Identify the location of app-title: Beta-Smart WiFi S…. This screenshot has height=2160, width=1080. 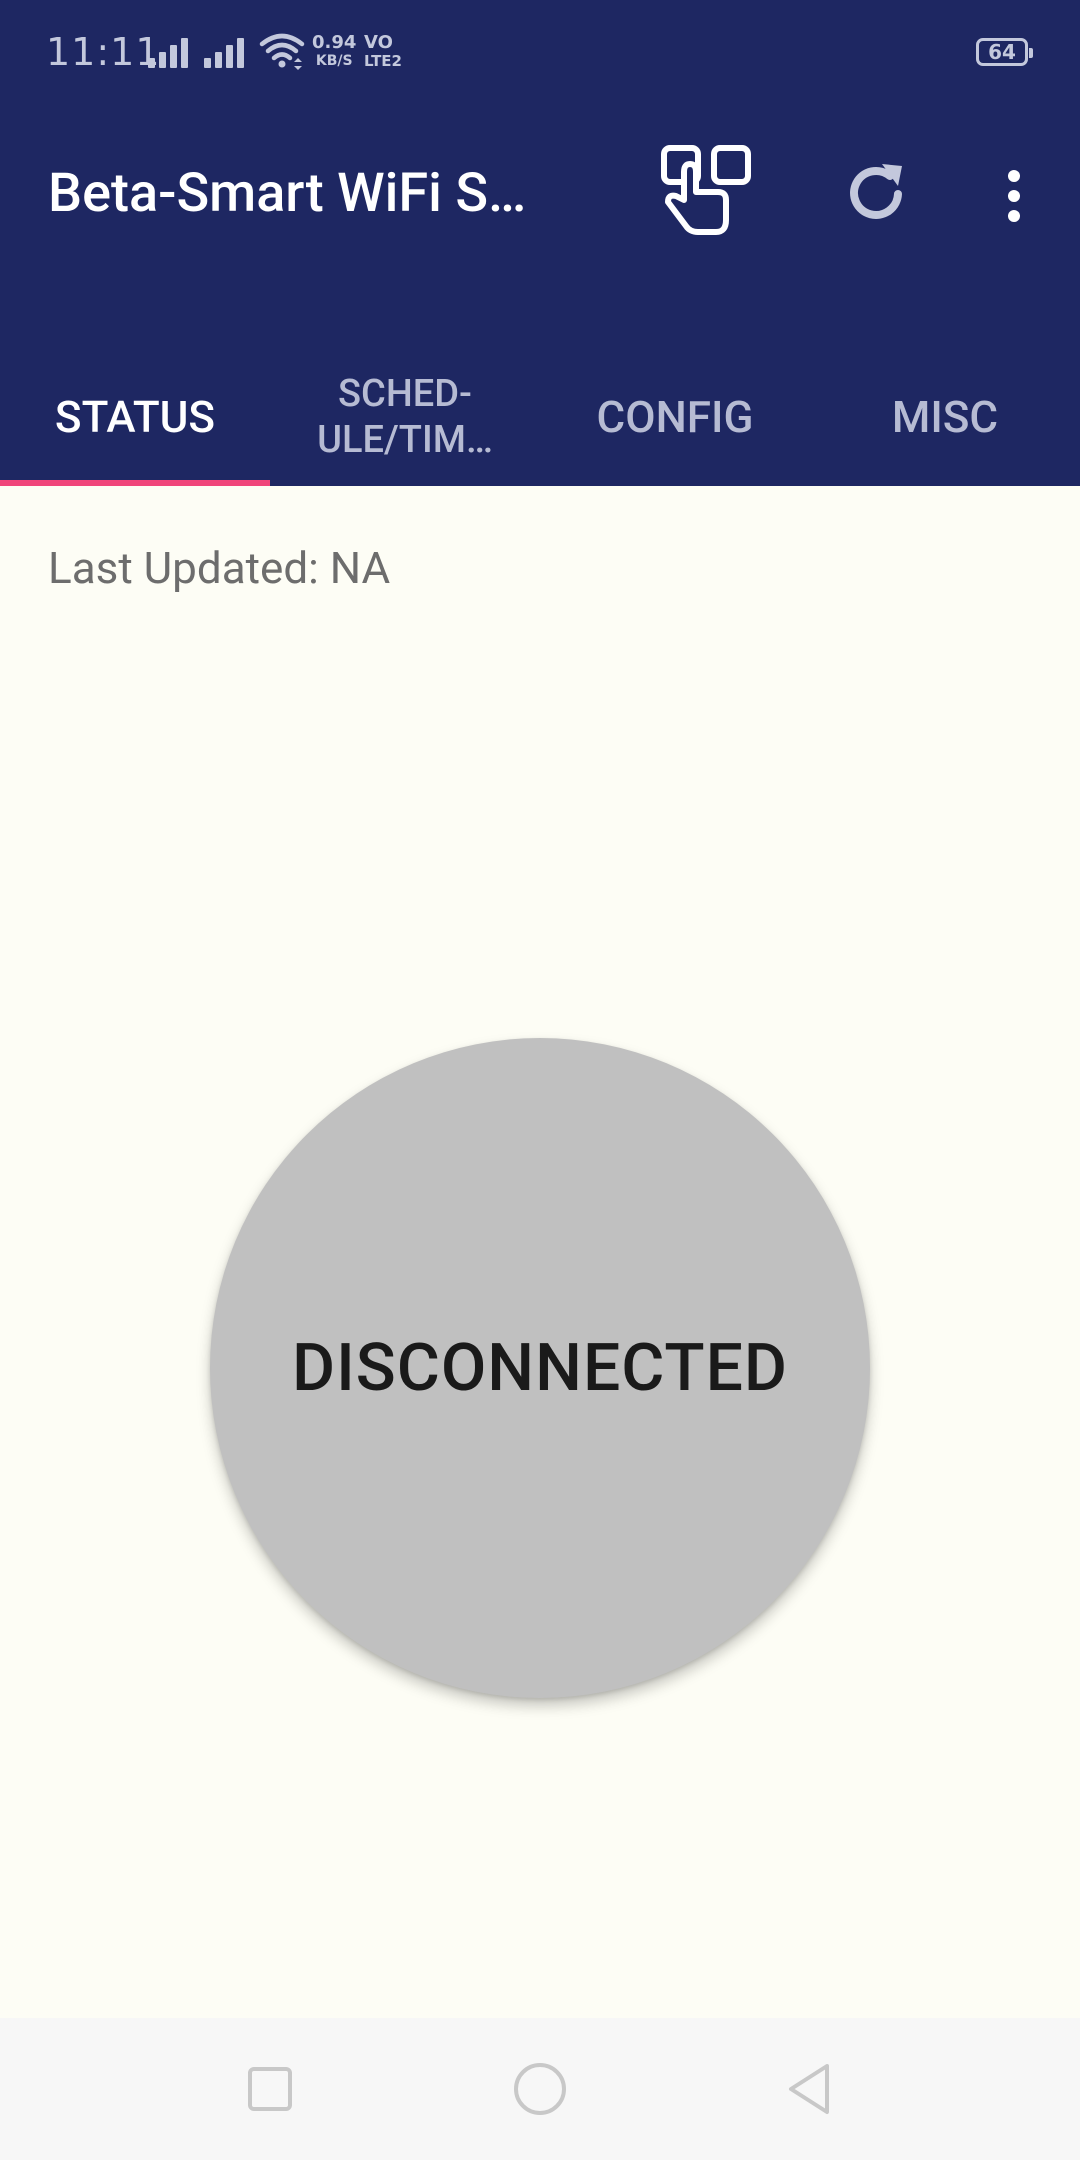
(287, 193).